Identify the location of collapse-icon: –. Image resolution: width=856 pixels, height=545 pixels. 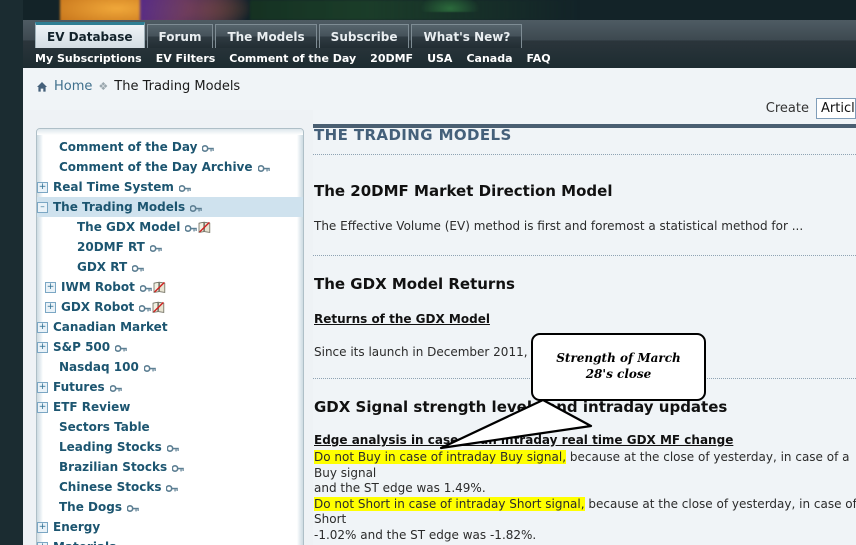
(42, 207).